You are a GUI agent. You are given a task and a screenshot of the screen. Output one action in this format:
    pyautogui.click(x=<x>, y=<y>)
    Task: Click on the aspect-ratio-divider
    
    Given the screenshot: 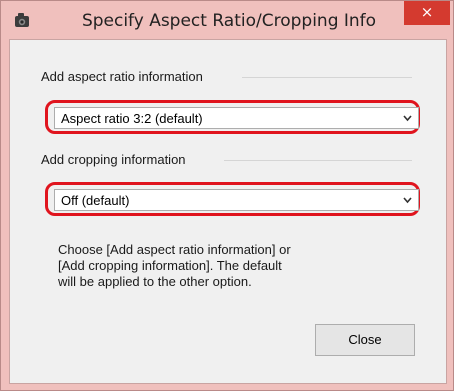 What is the action you would take?
    pyautogui.click(x=327, y=77)
    